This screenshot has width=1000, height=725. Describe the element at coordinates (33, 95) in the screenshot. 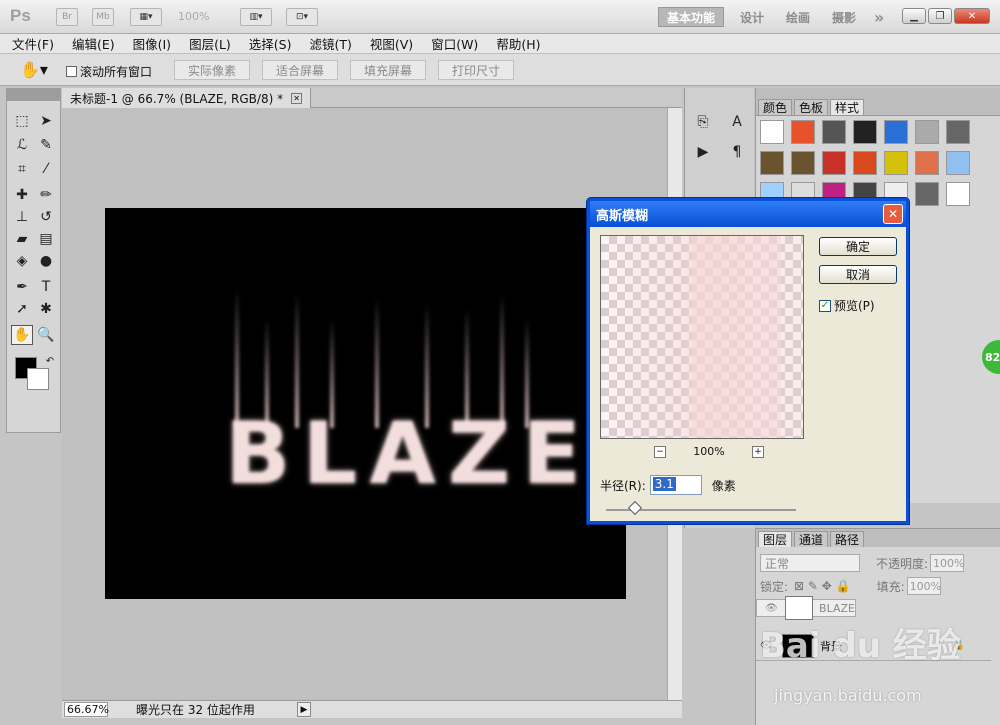

I see `toolbox-header` at that location.